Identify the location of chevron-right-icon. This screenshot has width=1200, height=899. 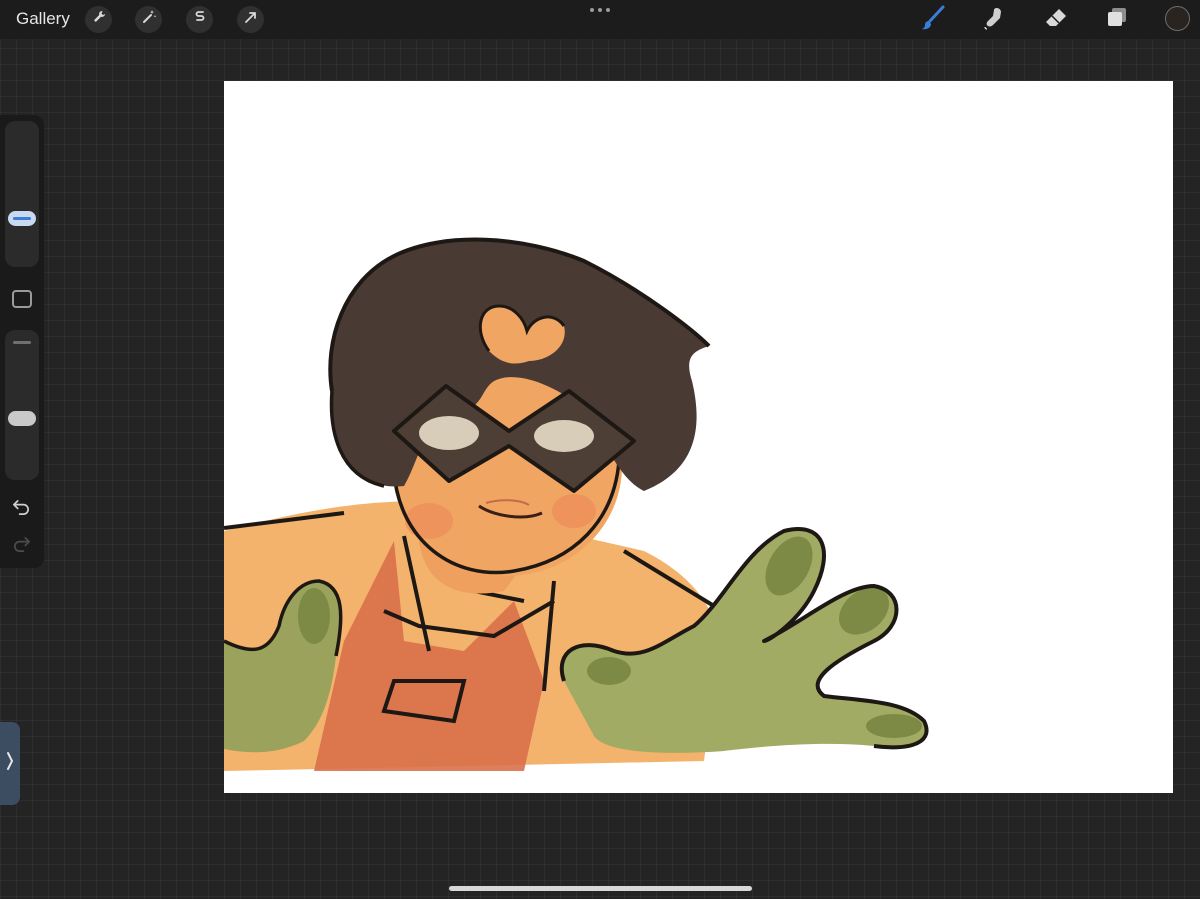
(10, 763).